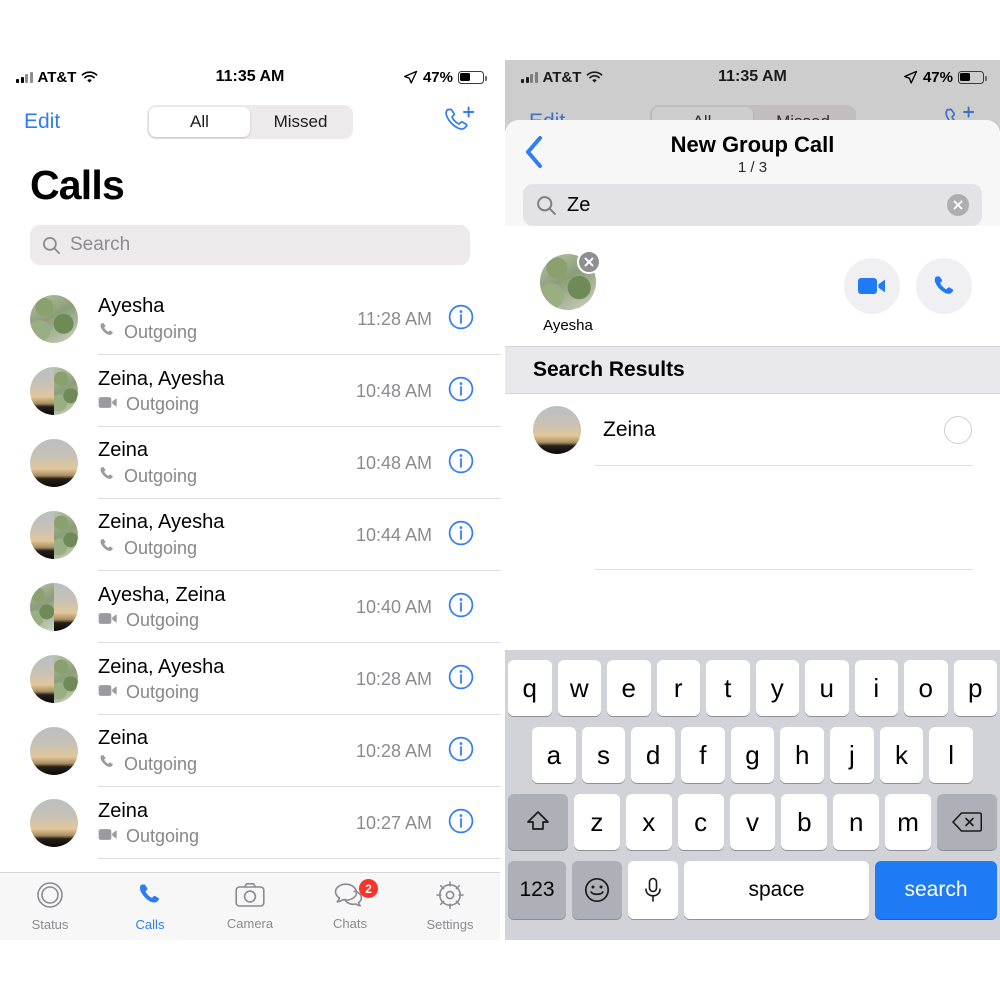 The image size is (1000, 1000). Describe the element at coordinates (250, 319) in the screenshot. I see `call-log-row: Ayesha Outgoing 11:28 AM` at that location.